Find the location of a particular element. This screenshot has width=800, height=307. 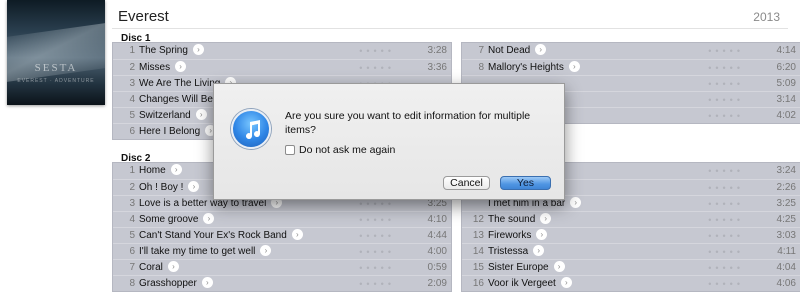

track-duration: 3:14 is located at coordinates (786, 99).